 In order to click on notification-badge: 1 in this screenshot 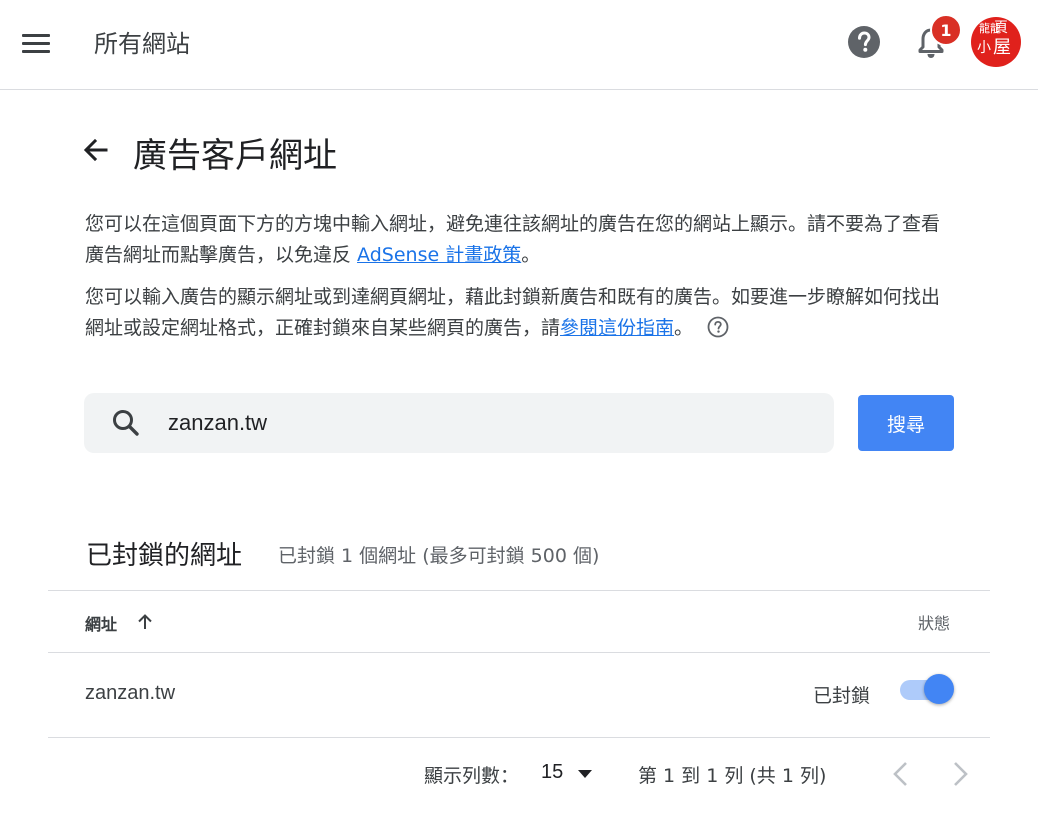, I will do `click(946, 30)`.